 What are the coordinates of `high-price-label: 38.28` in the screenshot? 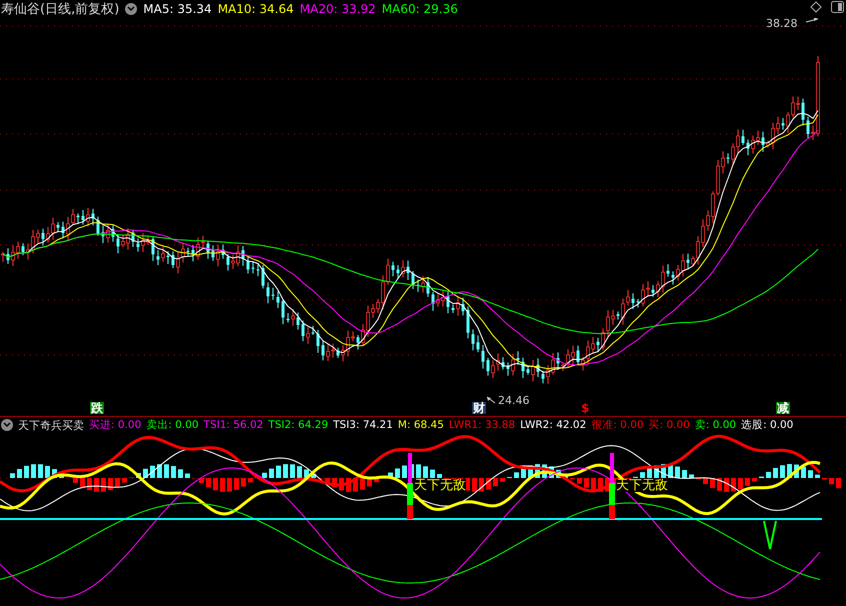 It's located at (782, 23).